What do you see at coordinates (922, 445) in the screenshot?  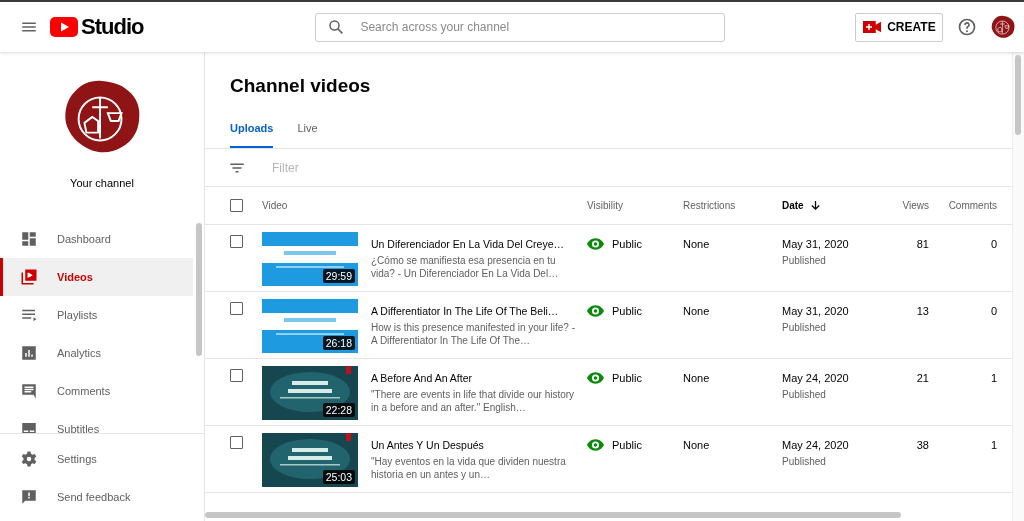 I see `views-count: 38` at bounding box center [922, 445].